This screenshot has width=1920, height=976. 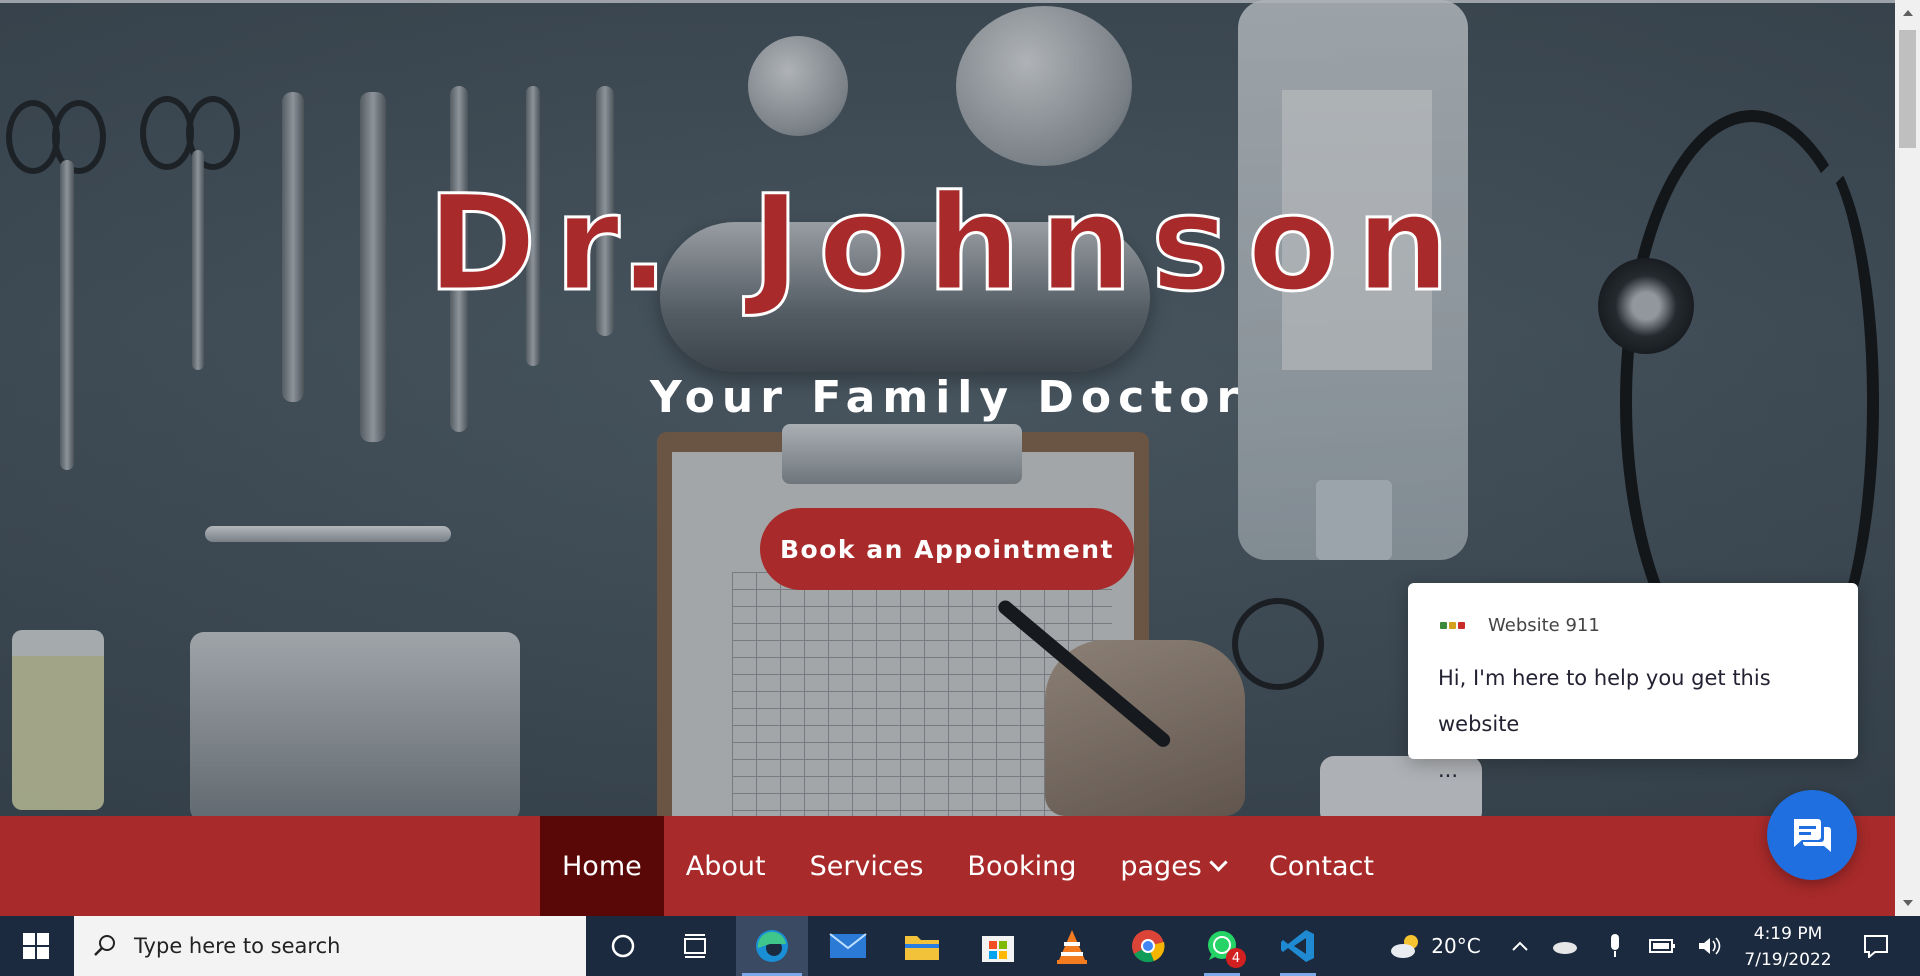 I want to click on whatsapp-taskbar-button: 4, so click(x=1222, y=946).